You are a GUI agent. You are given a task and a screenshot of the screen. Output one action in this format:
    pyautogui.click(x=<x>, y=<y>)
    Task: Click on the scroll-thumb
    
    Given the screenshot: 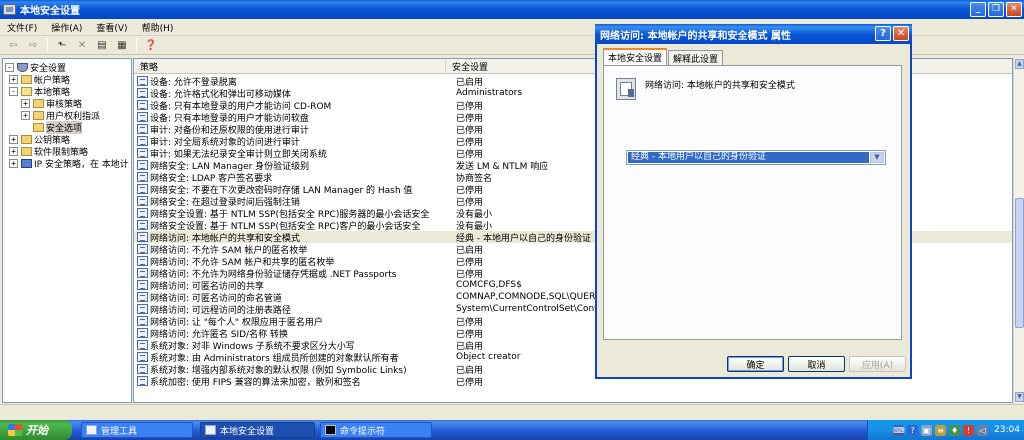 What is the action you would take?
    pyautogui.click(x=1019, y=263)
    